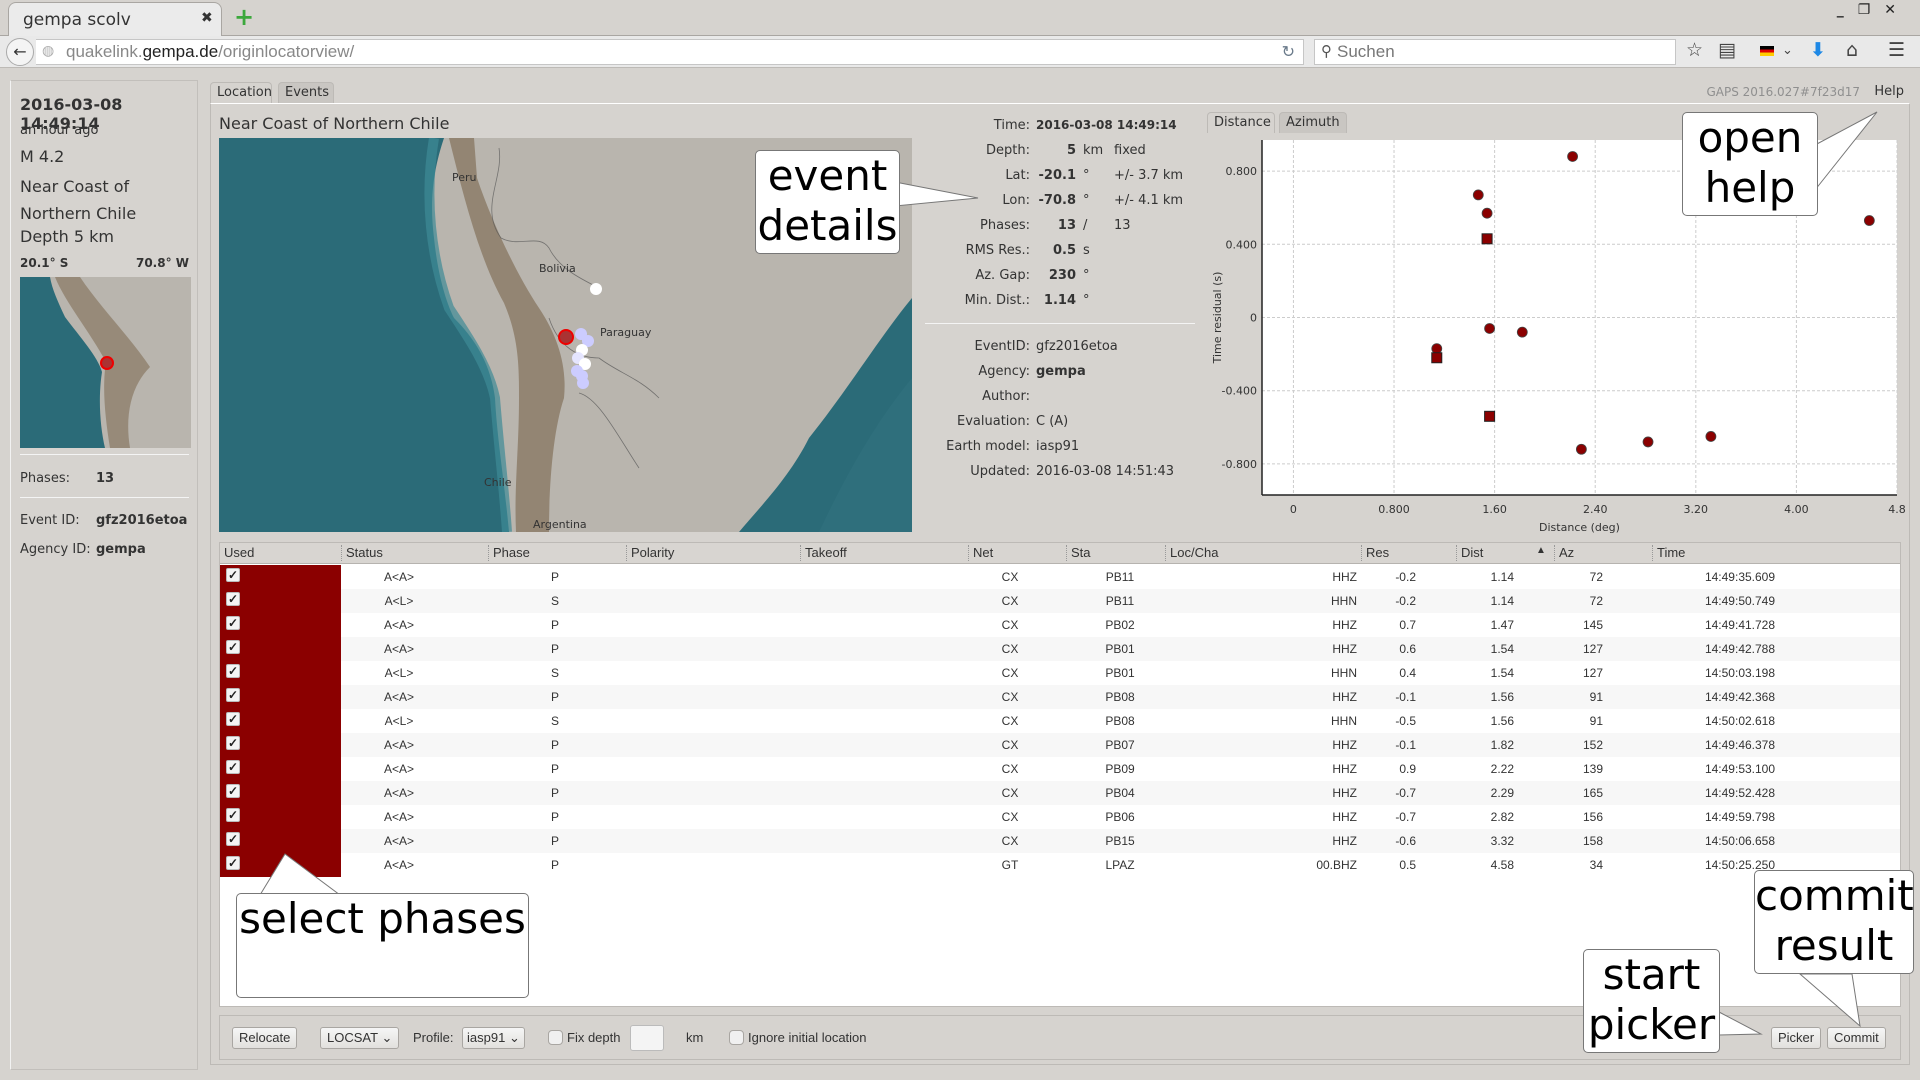  I want to click on table-row: ✓ A<A> P CX PB09 HHZ 0.9 2.22 139 14:49:53.100, so click(1060, 769).